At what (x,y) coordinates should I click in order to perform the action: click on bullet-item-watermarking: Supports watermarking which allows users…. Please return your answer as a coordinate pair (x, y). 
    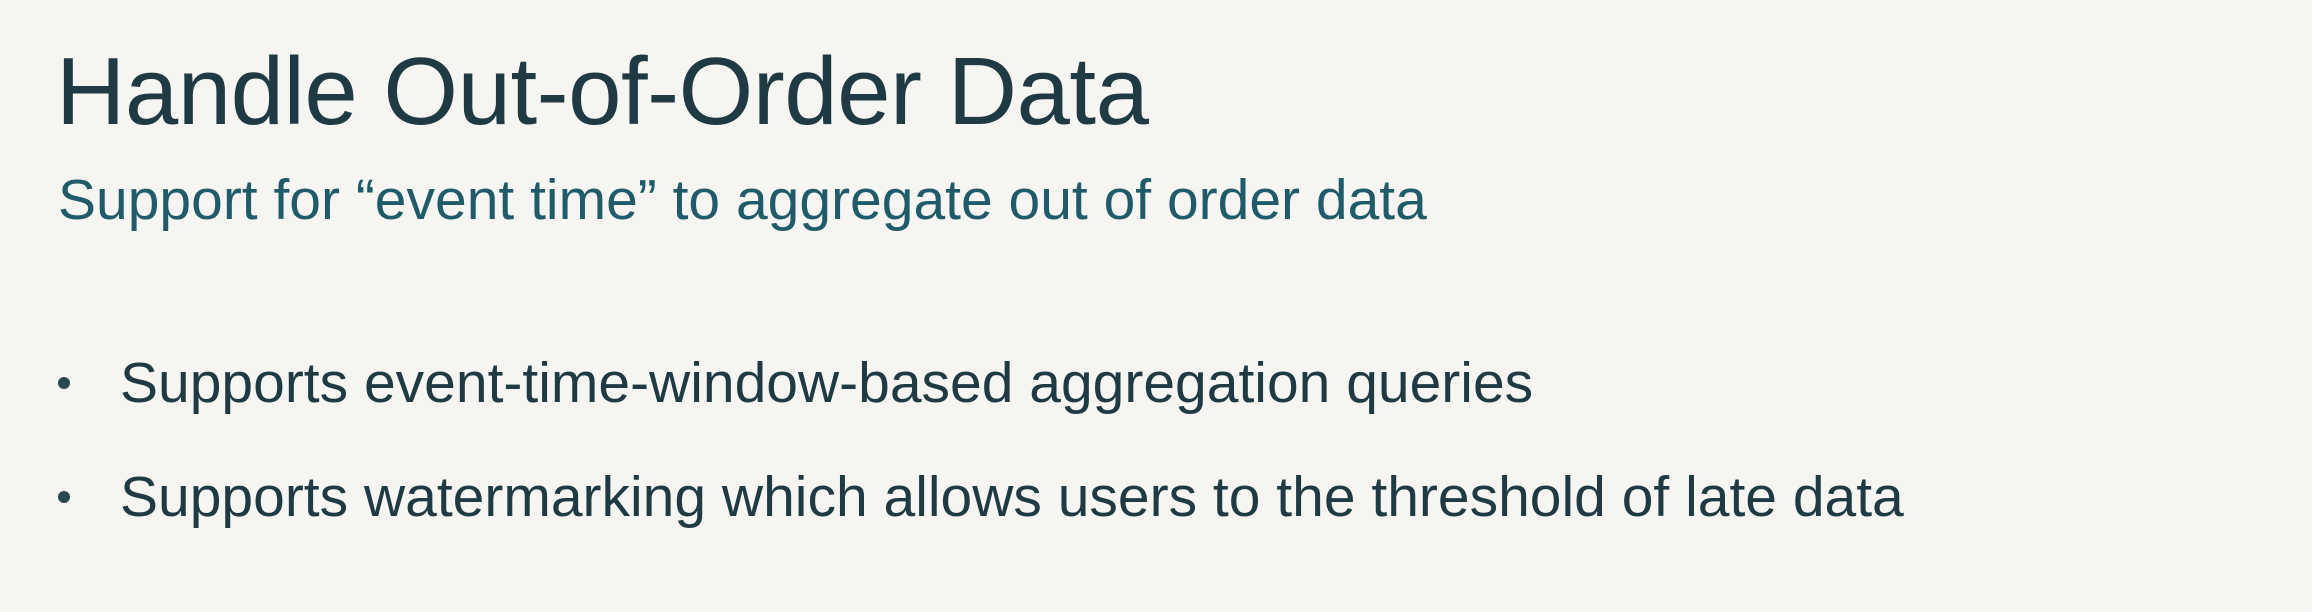
    Looking at the image, I should click on (981, 497).